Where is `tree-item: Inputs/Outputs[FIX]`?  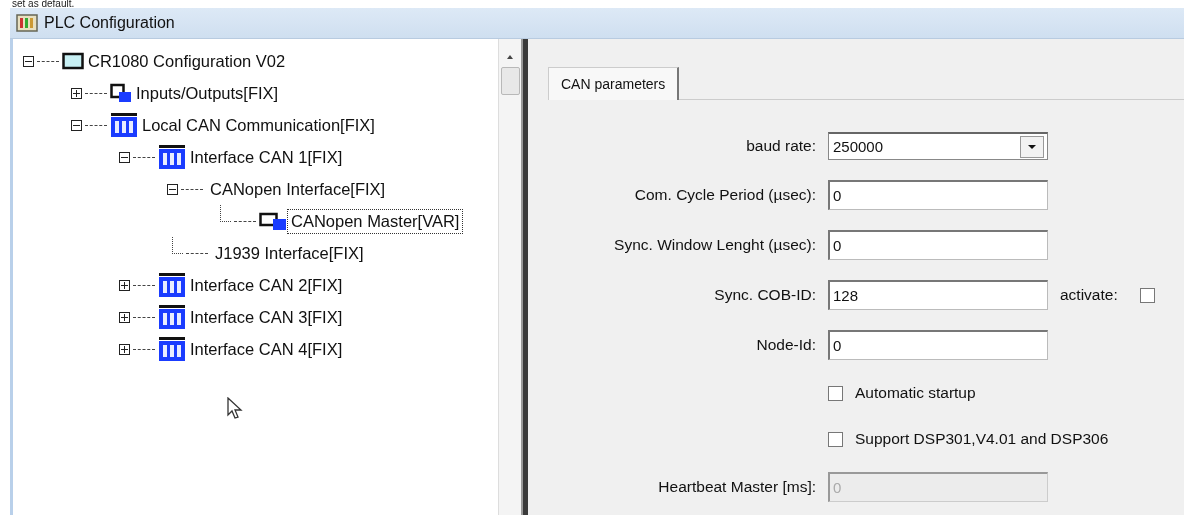 tree-item: Inputs/Outputs[FIX] is located at coordinates (207, 93).